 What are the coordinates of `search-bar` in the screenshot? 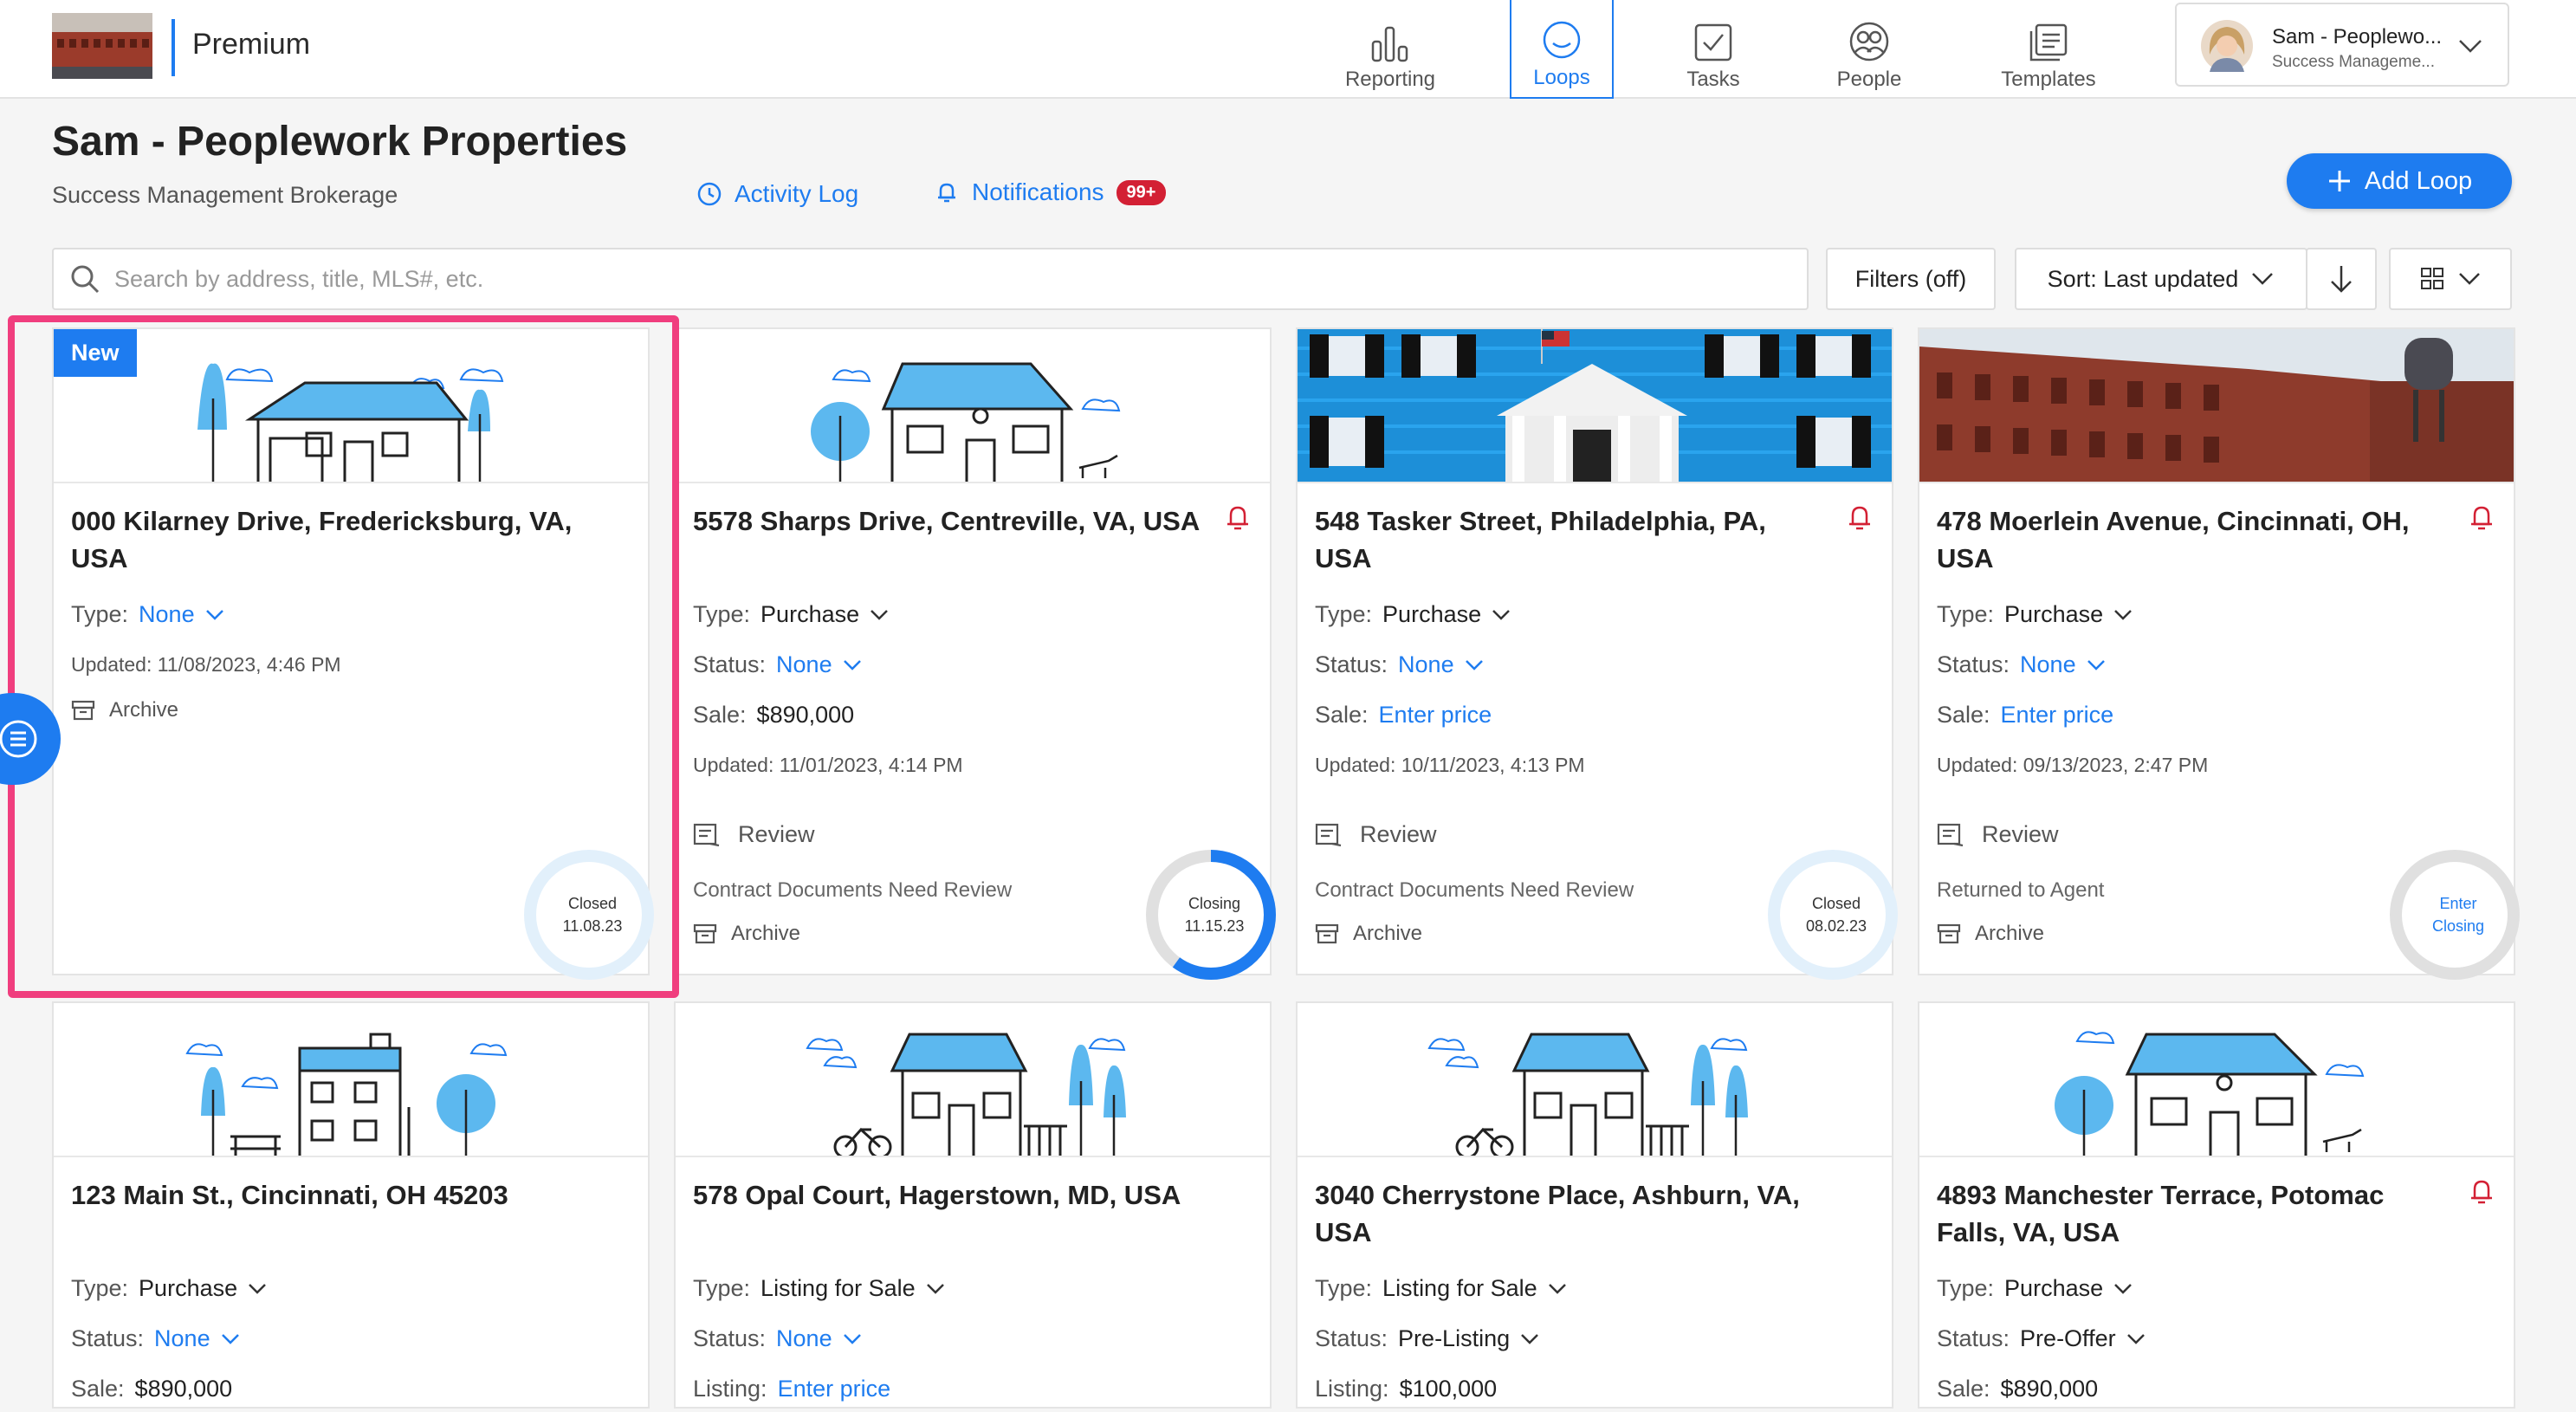 It's located at (930, 279).